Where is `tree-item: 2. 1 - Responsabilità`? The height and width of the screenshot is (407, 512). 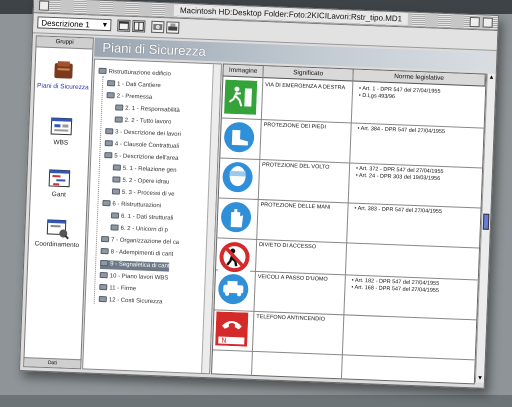 tree-item: 2. 1 - Responsabilità is located at coordinates (147, 110).